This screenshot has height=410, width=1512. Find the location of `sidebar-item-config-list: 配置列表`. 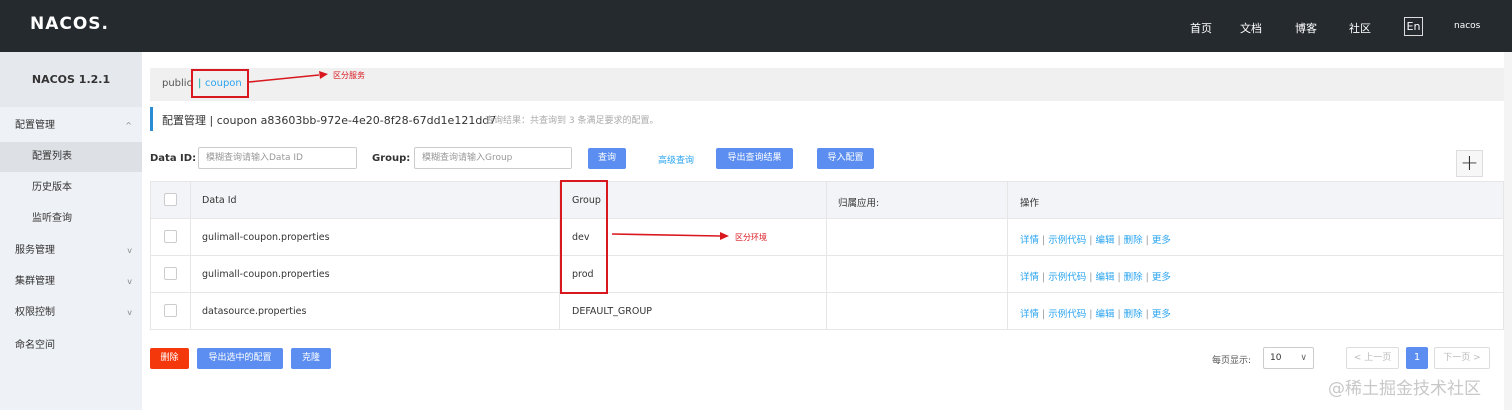

sidebar-item-config-list: 配置列表 is located at coordinates (71, 157).